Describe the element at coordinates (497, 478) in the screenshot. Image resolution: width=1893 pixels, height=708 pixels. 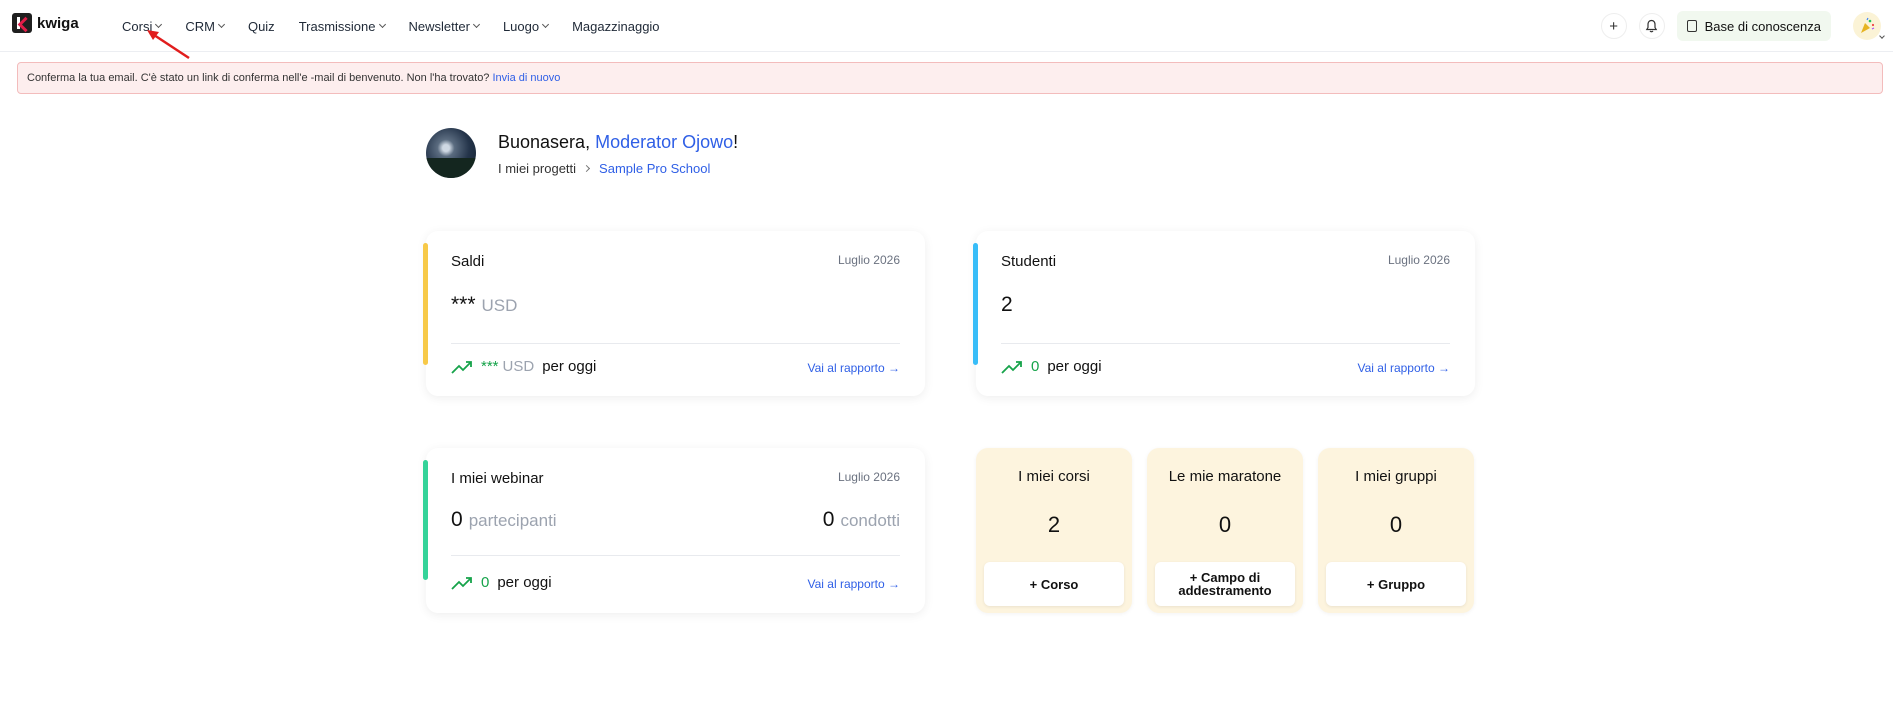
I see `card-title: I miei webinar` at that location.